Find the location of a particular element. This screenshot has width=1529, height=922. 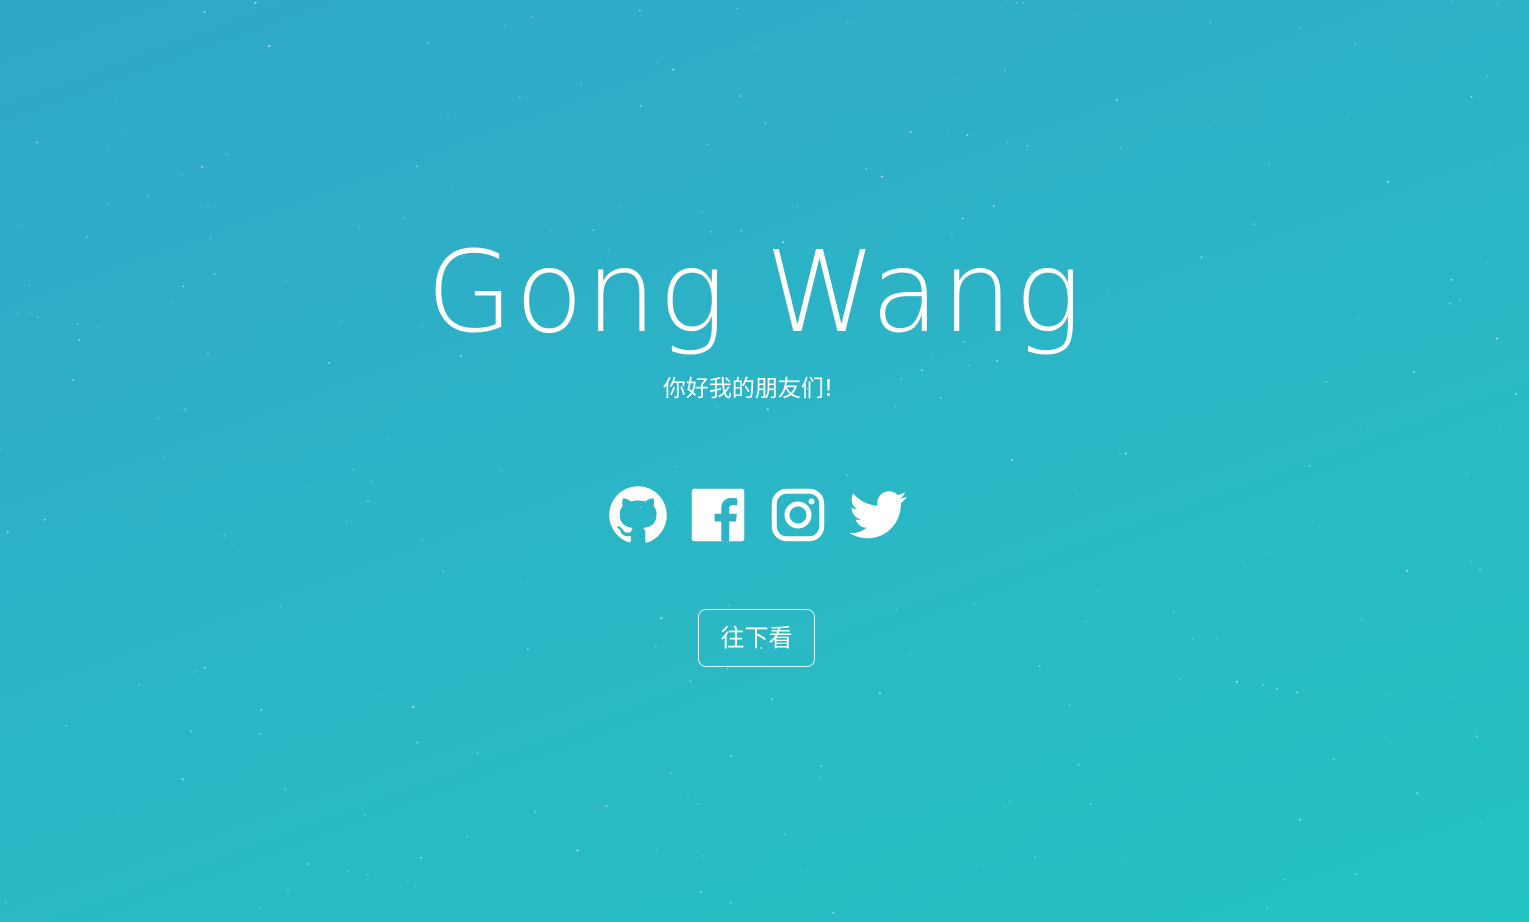

page-title: Gong Wang is located at coordinates (755, 293).